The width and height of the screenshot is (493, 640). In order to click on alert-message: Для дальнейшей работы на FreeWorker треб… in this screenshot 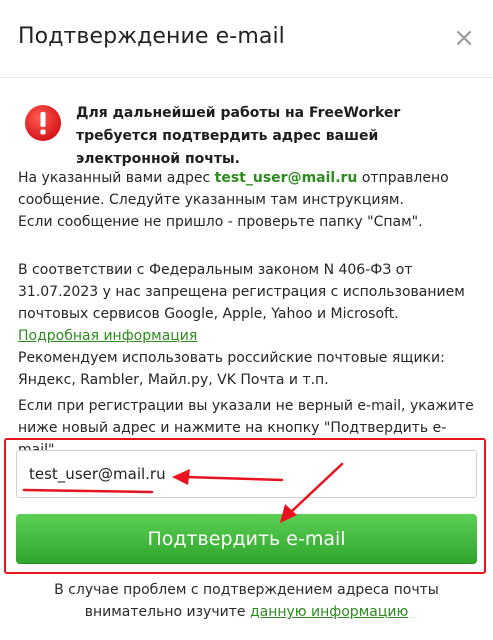, I will do `click(238, 136)`.